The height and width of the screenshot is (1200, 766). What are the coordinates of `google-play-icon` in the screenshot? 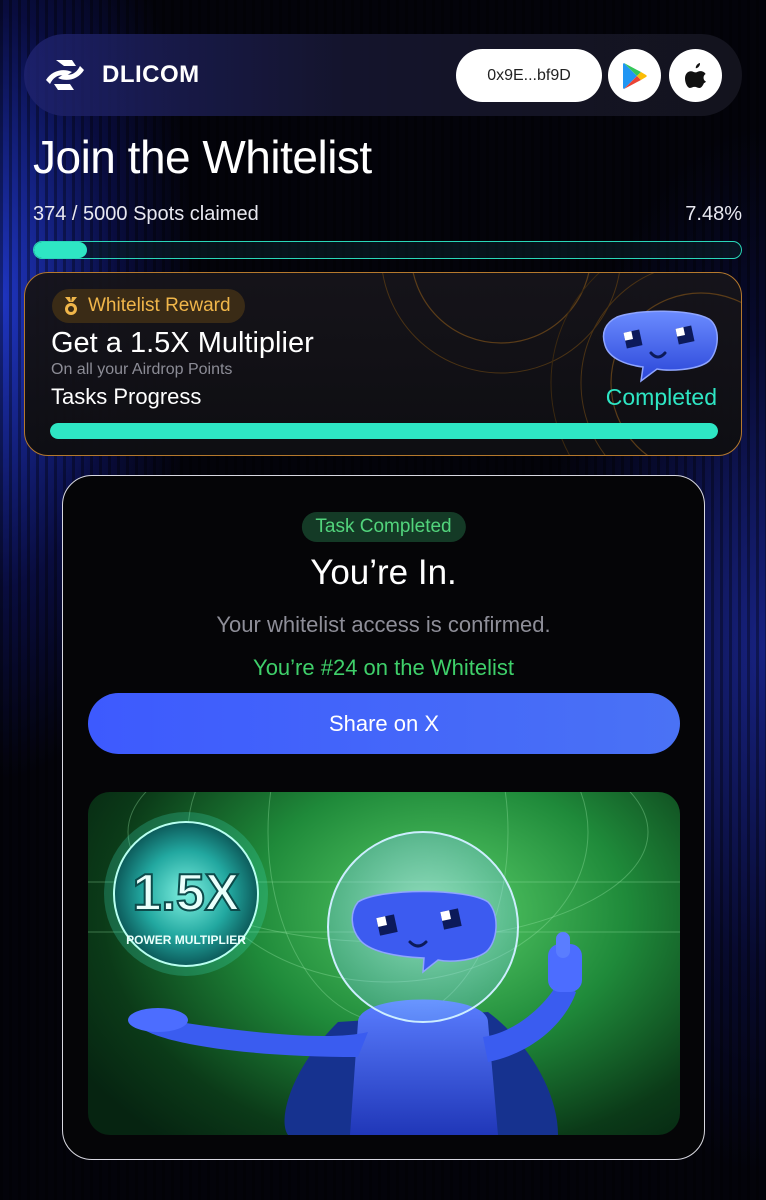 It's located at (634, 75).